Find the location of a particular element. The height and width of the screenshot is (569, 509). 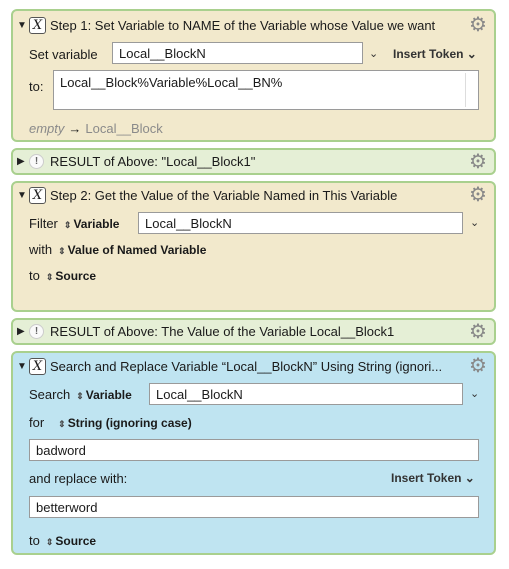

with-popup: ⇕ Value of Named Variable is located at coordinates (132, 250).